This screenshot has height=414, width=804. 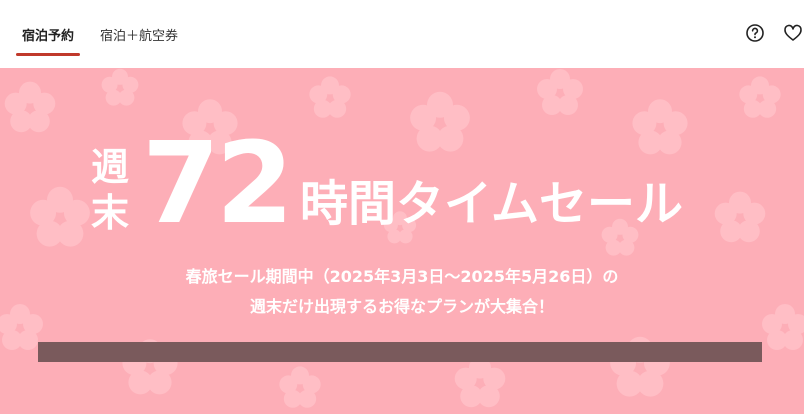 I want to click on favorite-button, so click(x=793, y=33).